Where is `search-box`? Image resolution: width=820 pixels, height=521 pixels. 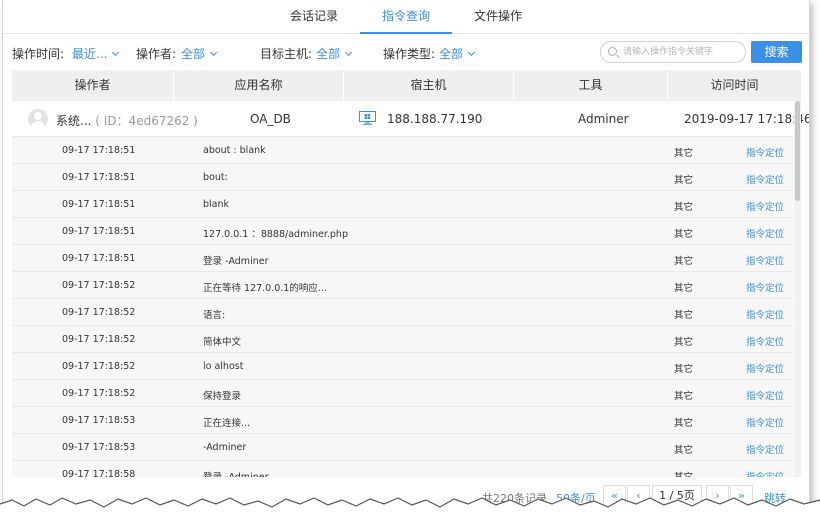 search-box is located at coordinates (673, 52).